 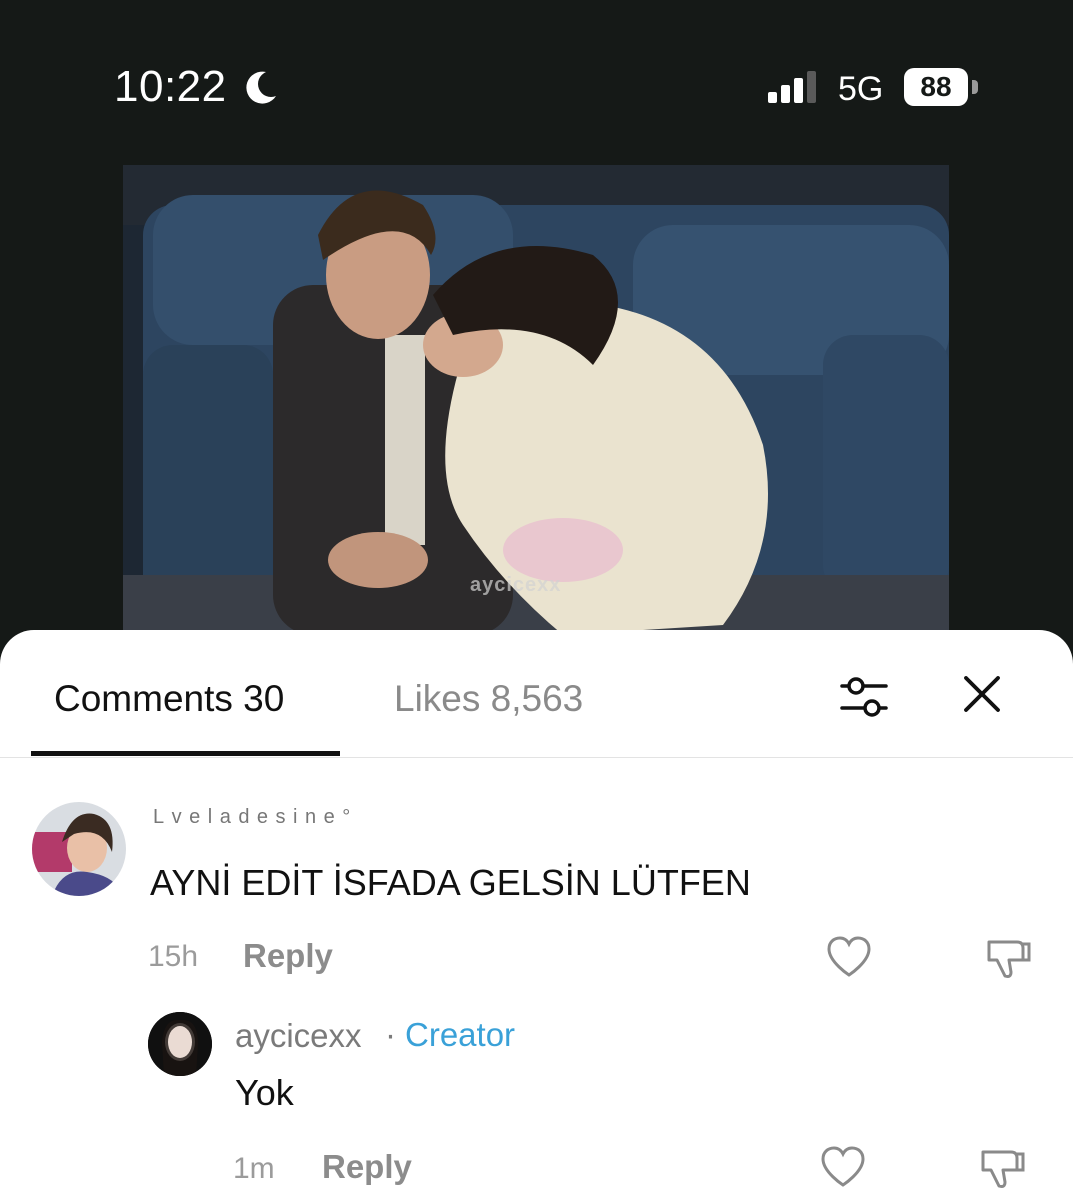 What do you see at coordinates (254, 1168) in the screenshot?
I see `comment-time: 1m` at bounding box center [254, 1168].